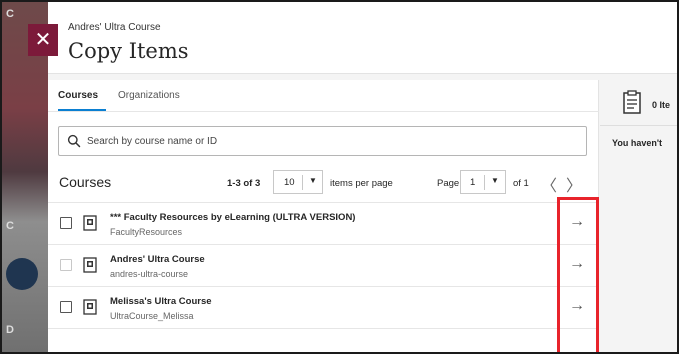 This screenshot has height=354, width=679. I want to click on tab-bar: Courses Organizations, so click(323, 96).